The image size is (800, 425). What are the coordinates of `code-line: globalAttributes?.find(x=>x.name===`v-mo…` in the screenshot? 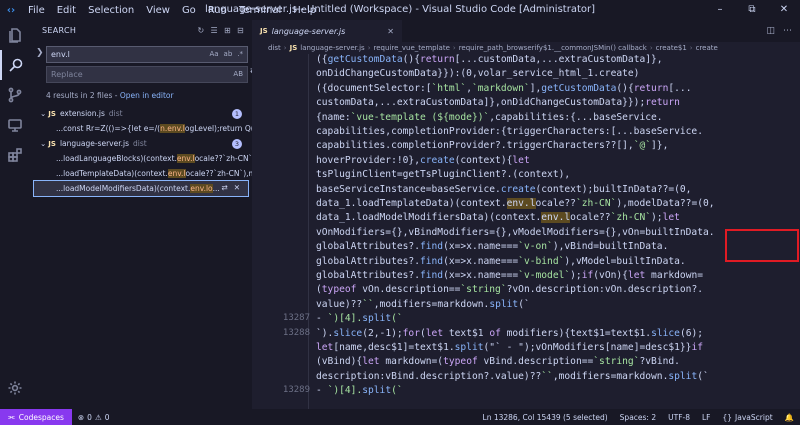 It's located at (526, 277).